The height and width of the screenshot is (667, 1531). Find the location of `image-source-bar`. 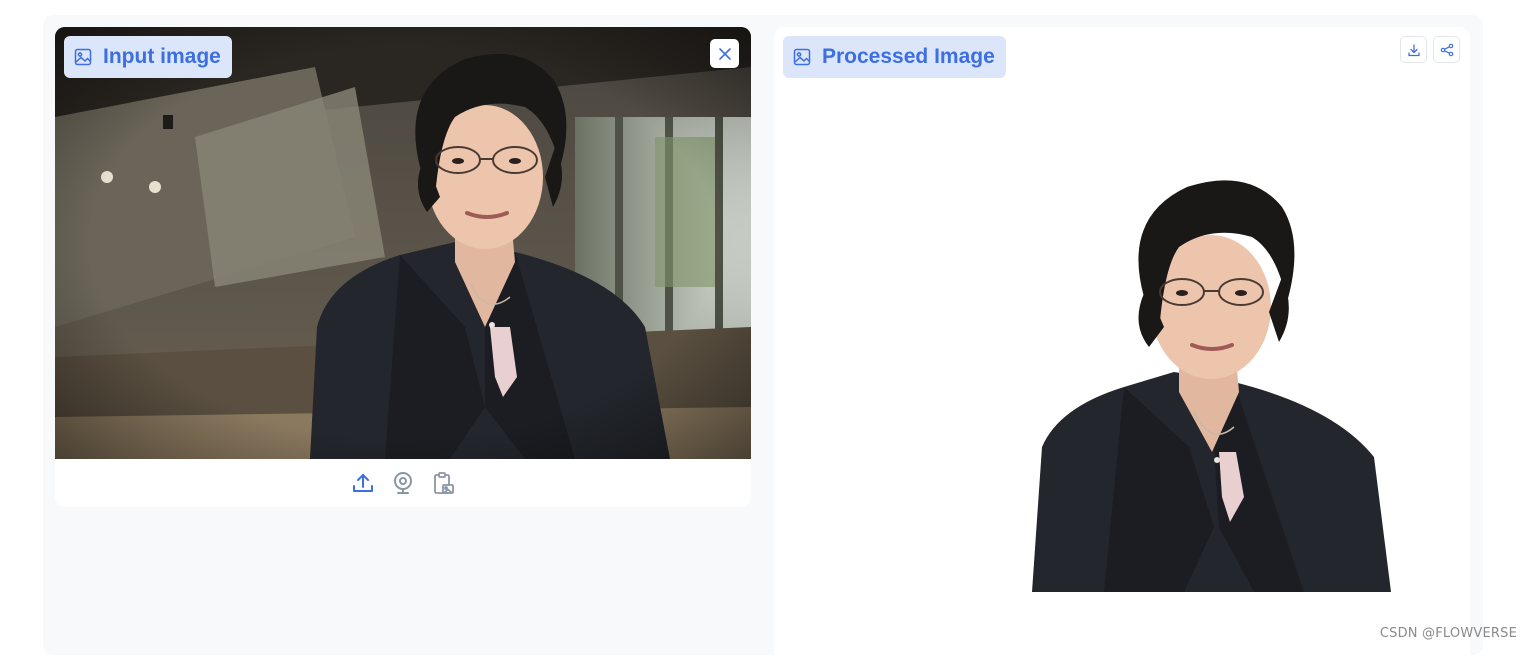

image-source-bar is located at coordinates (403, 483).